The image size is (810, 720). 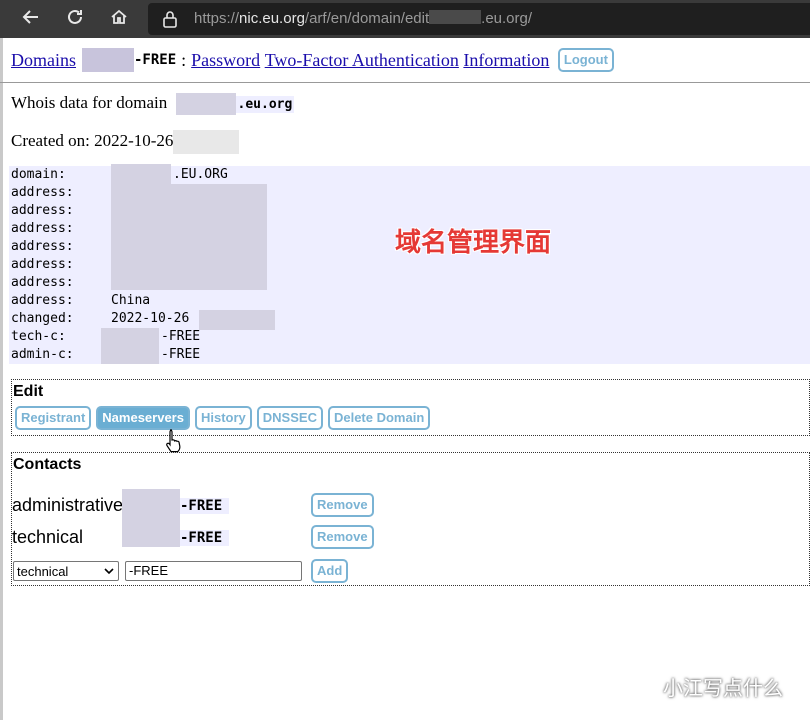 What do you see at coordinates (31, 19) in the screenshot?
I see `back-icon` at bounding box center [31, 19].